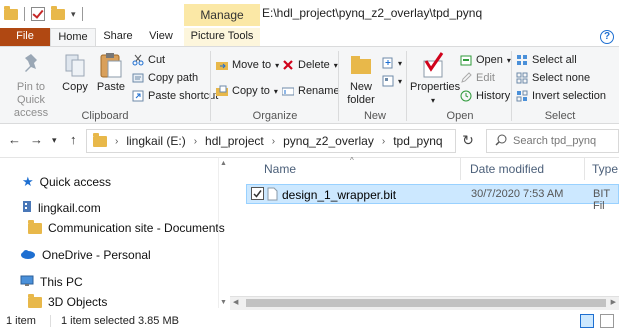 The width and height of the screenshot is (619, 331). I want to click on sharepoint-building-icon, so click(27, 208).